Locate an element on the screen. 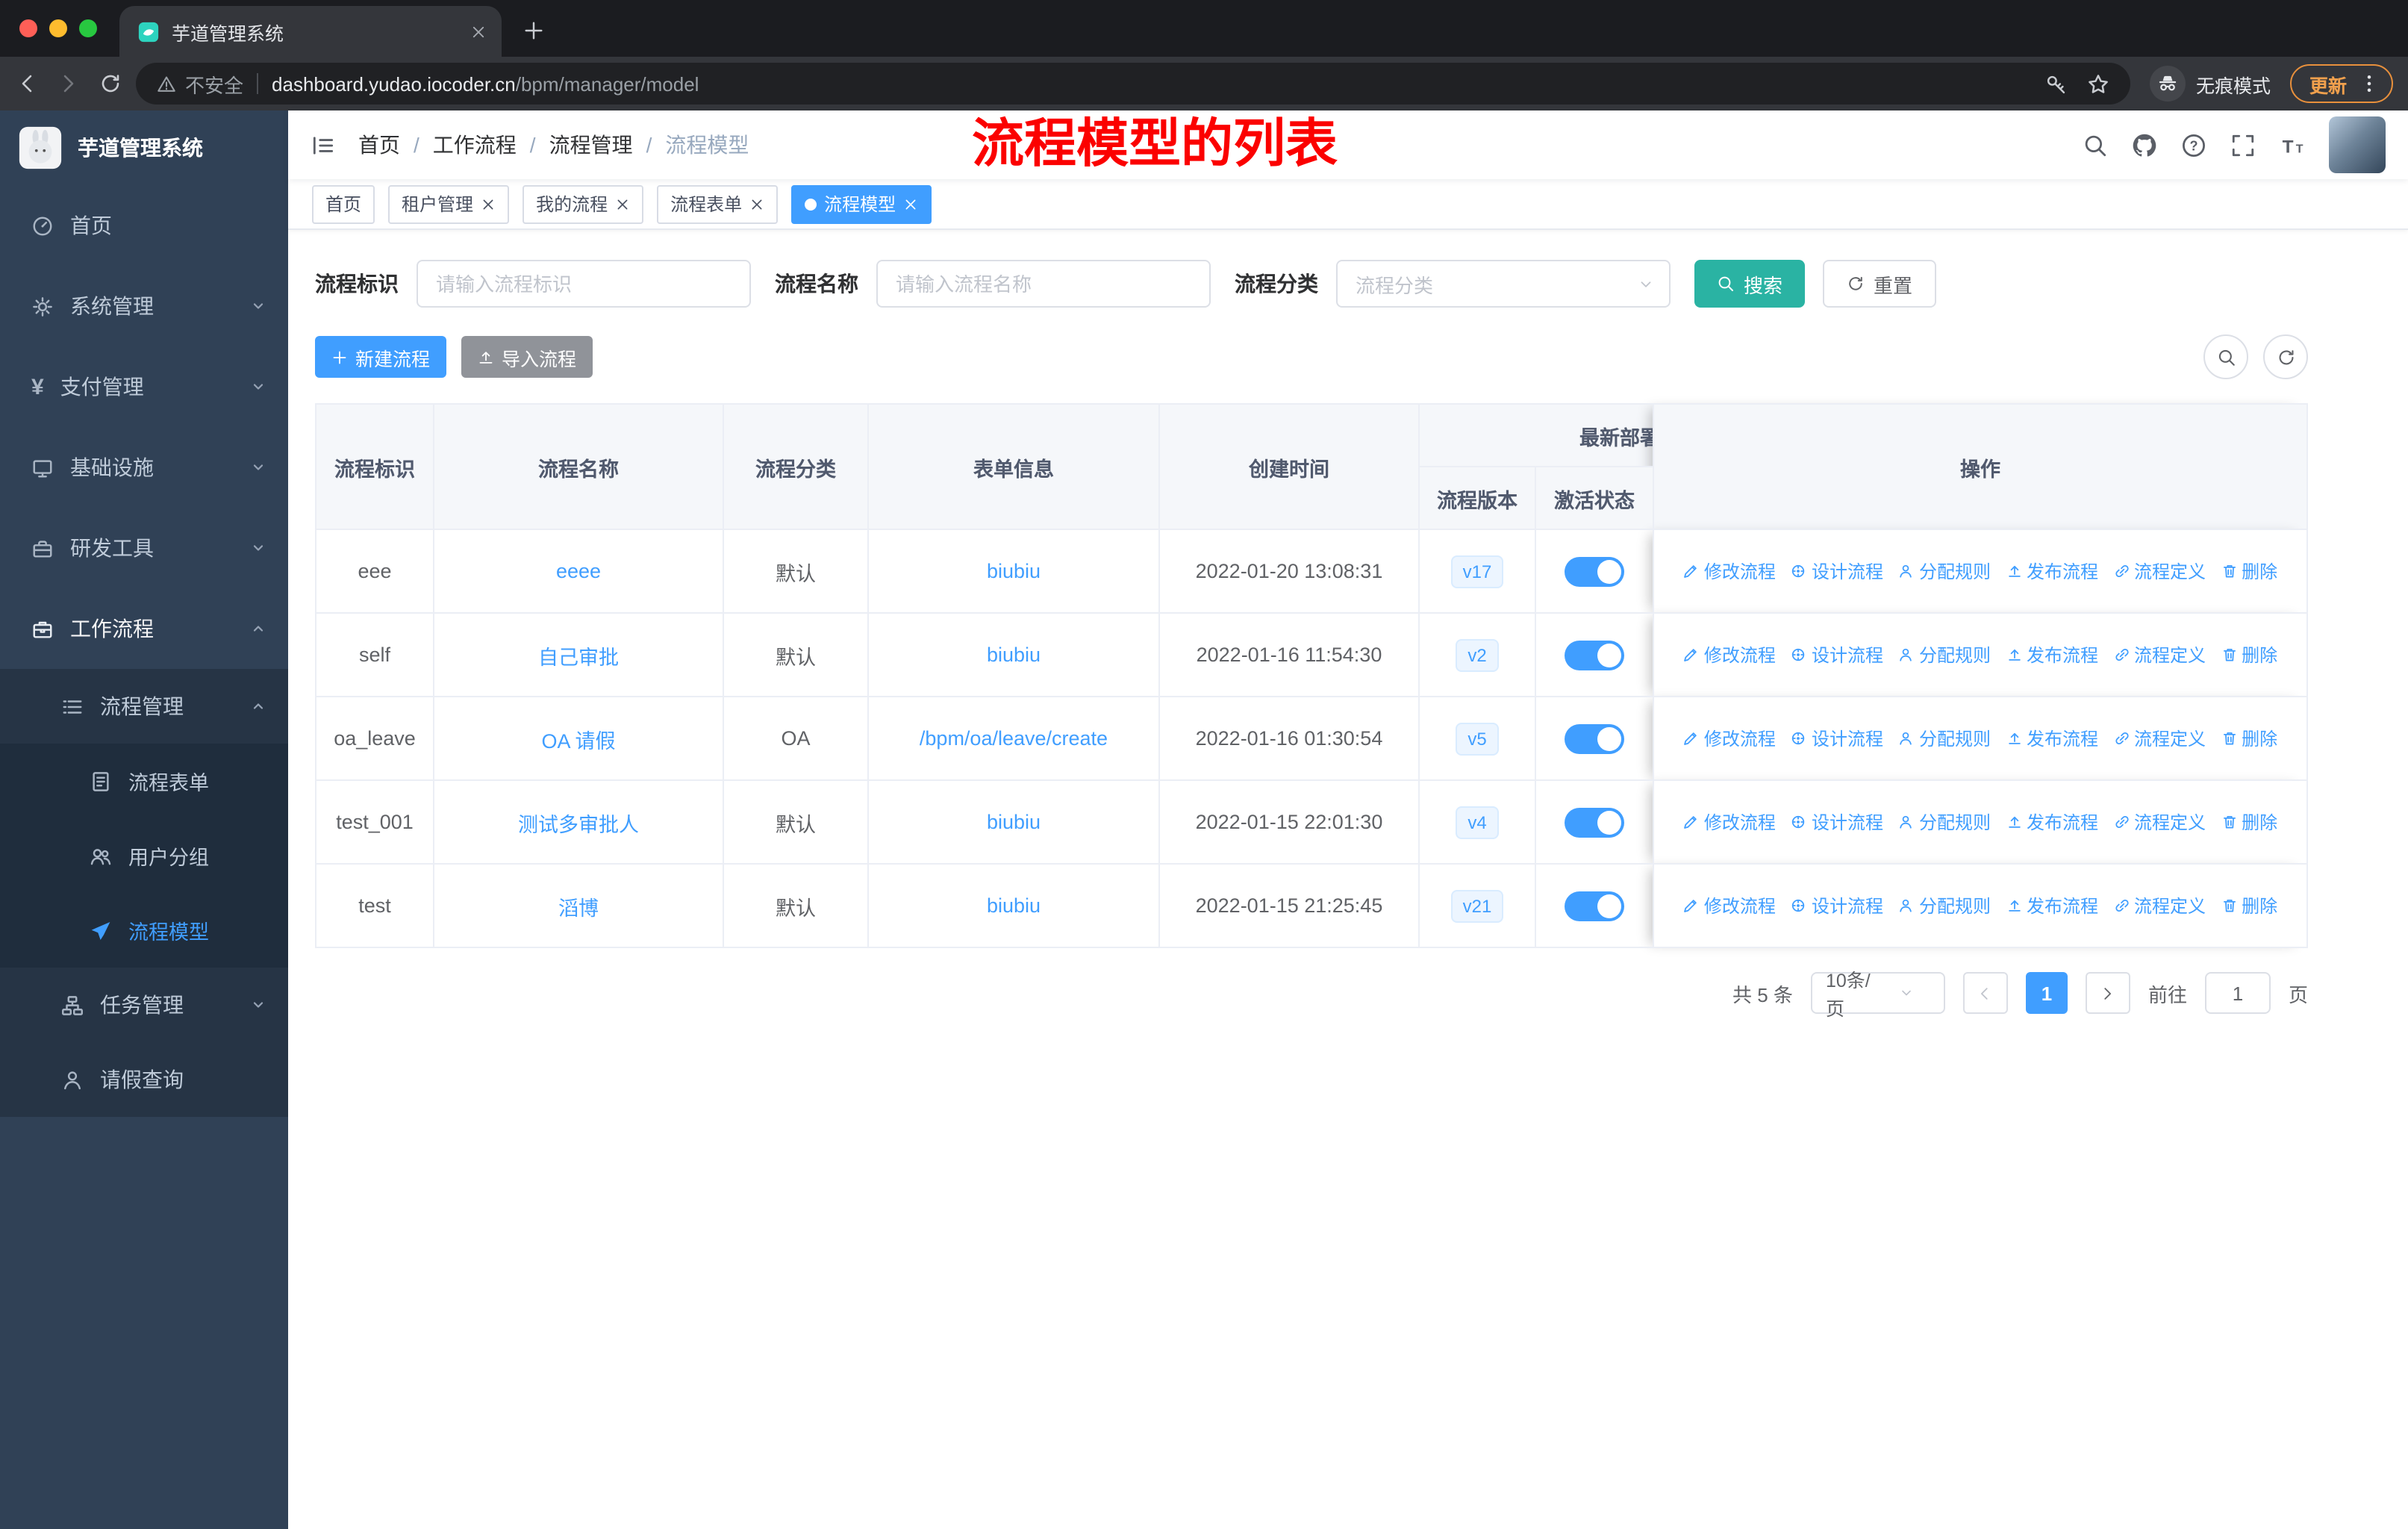 The image size is (2408, 1529). sidebar-item-dev-tools: 研发工具 is located at coordinates (144, 548).